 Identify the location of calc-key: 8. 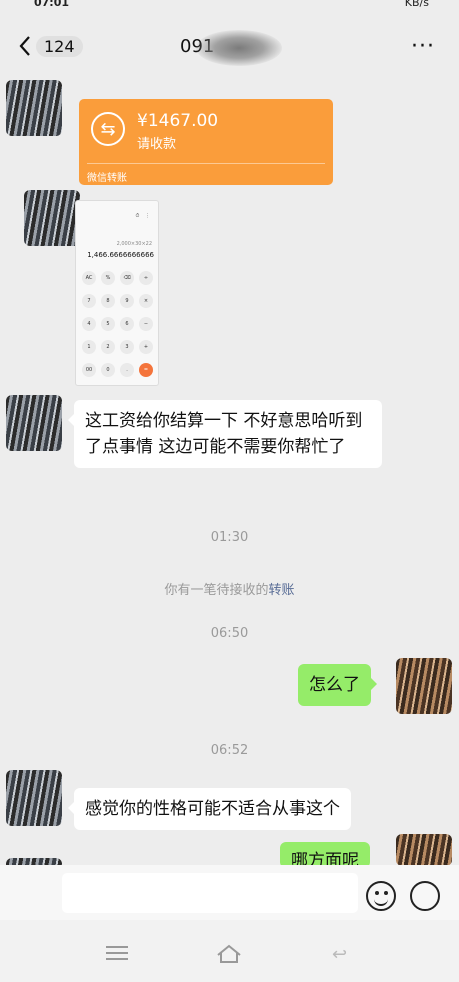
(108, 301).